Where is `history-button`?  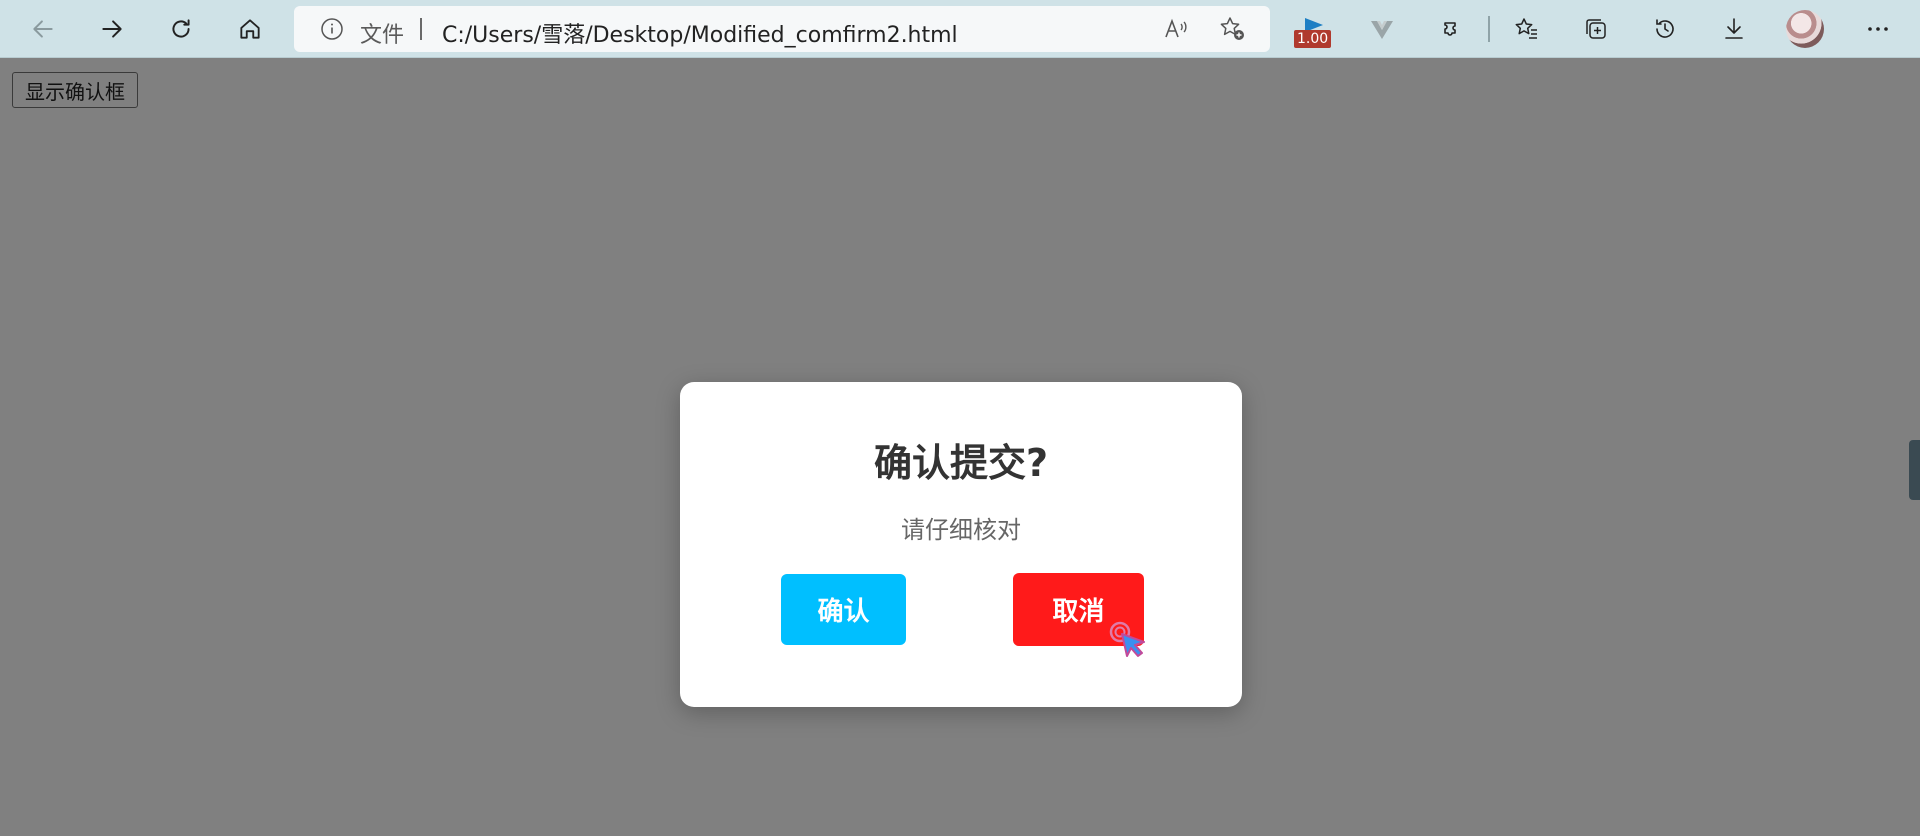 history-button is located at coordinates (1665, 29).